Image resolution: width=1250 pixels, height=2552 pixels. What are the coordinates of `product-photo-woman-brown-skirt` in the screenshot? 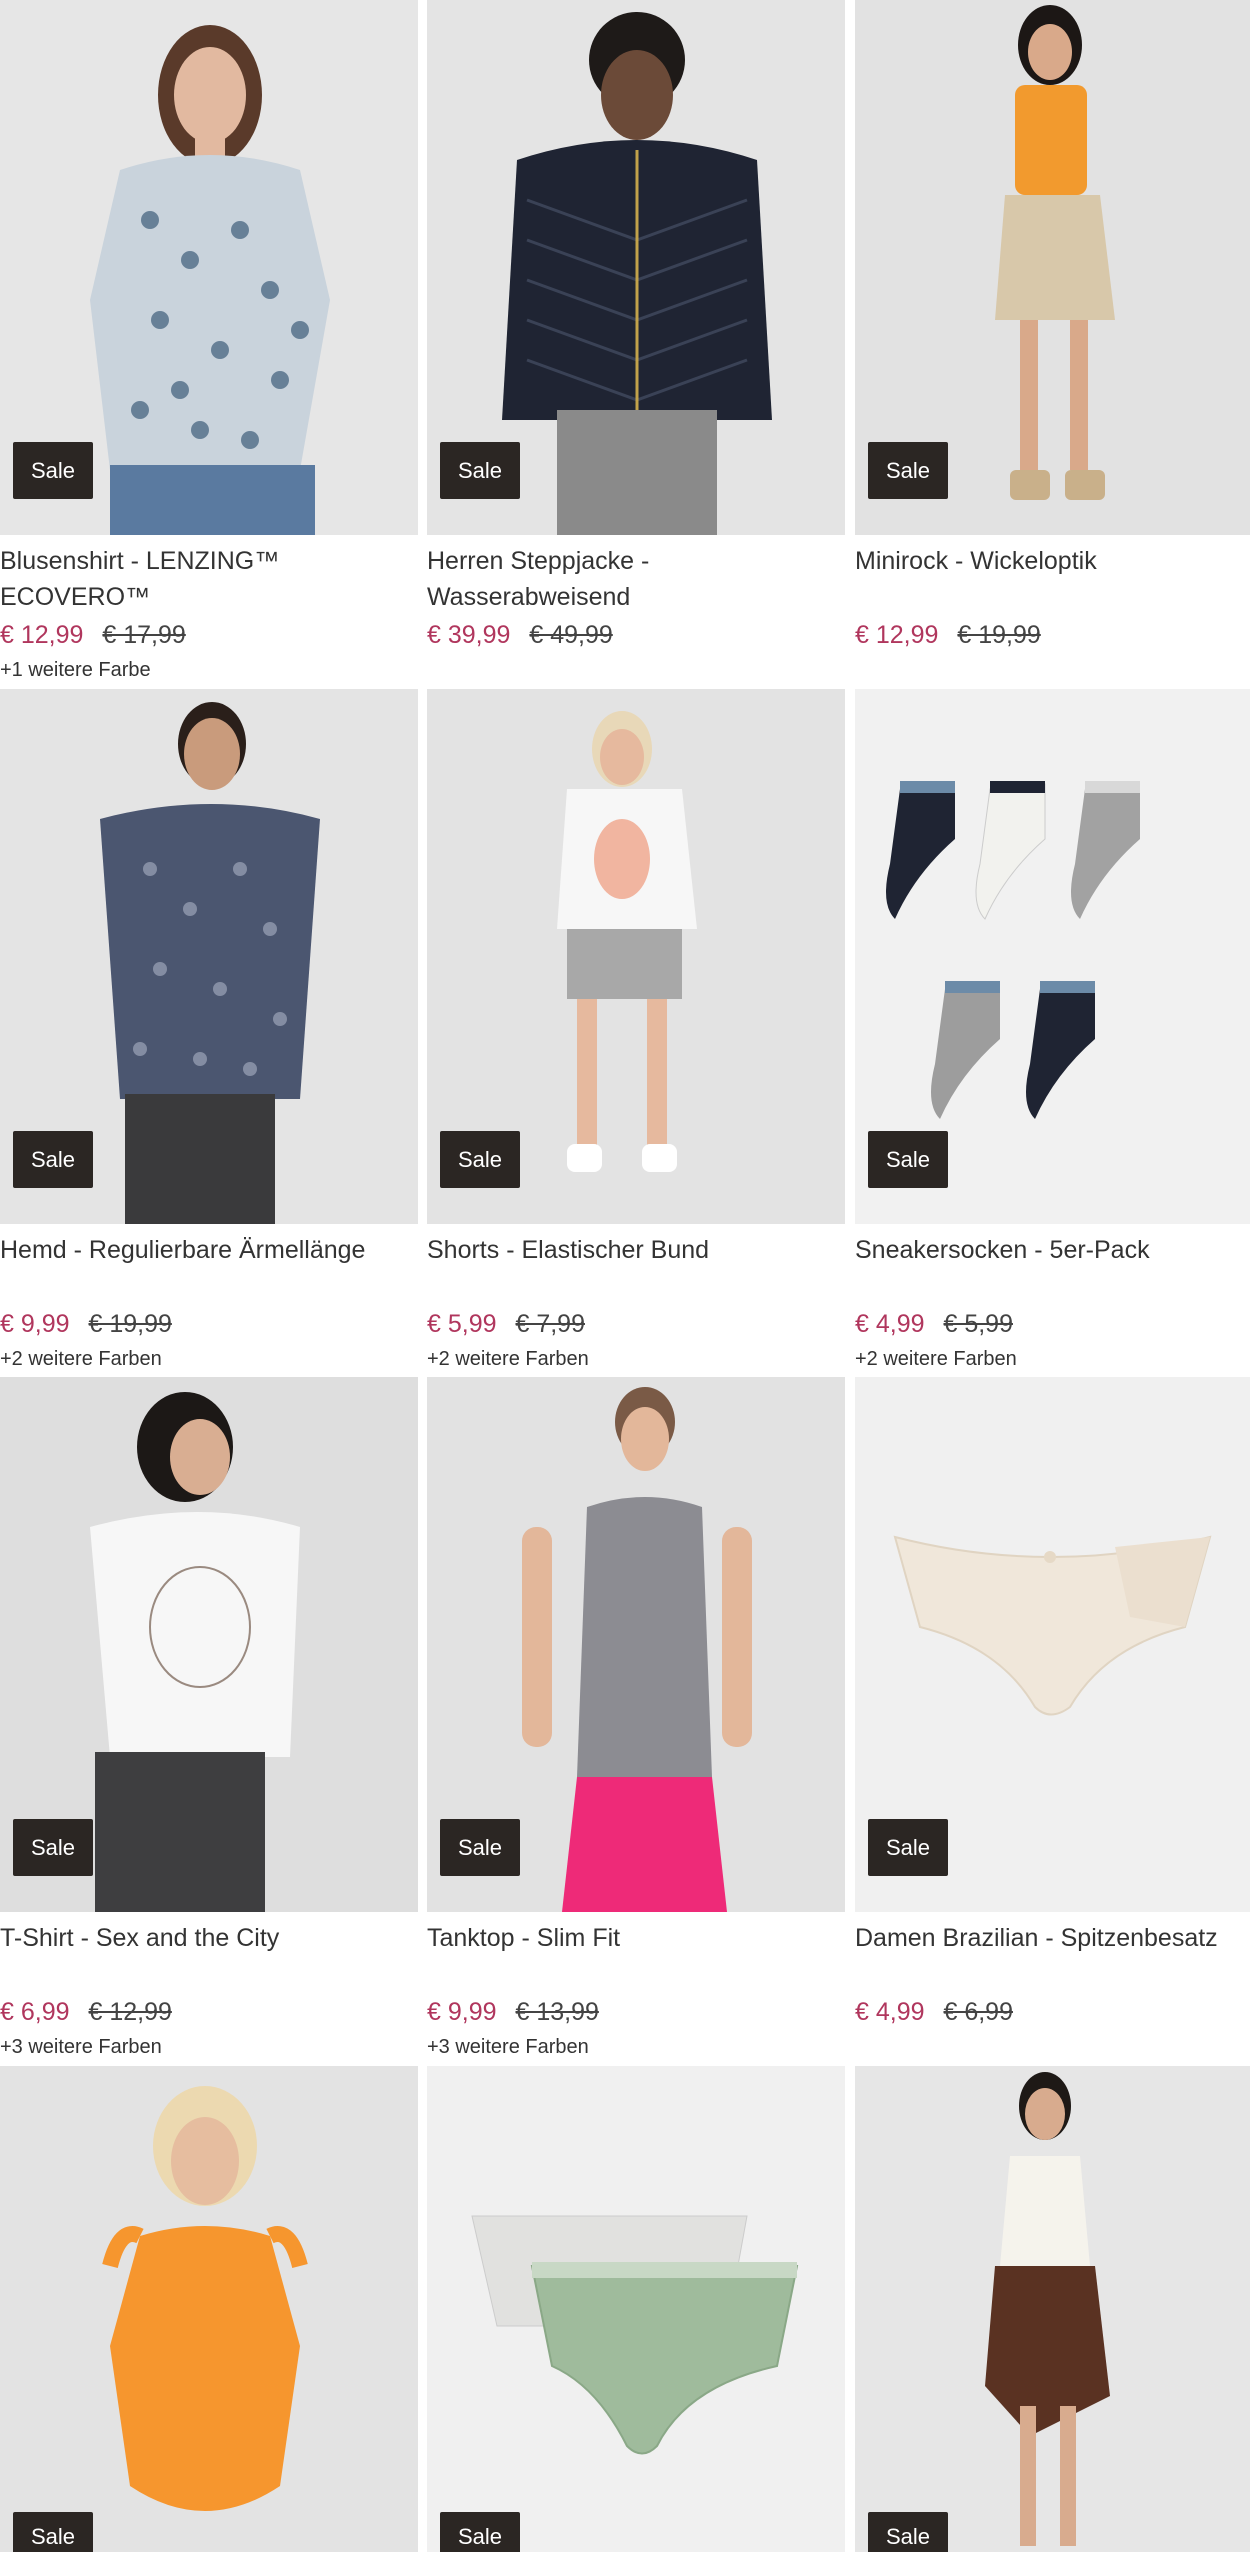 It's located at (1052, 2309).